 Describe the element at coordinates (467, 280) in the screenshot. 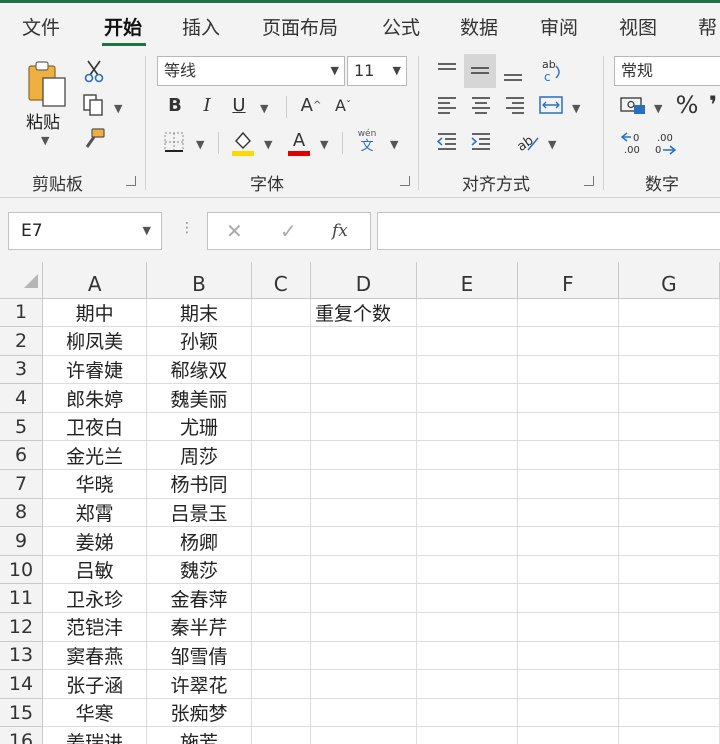

I see `column-header-e: E` at that location.